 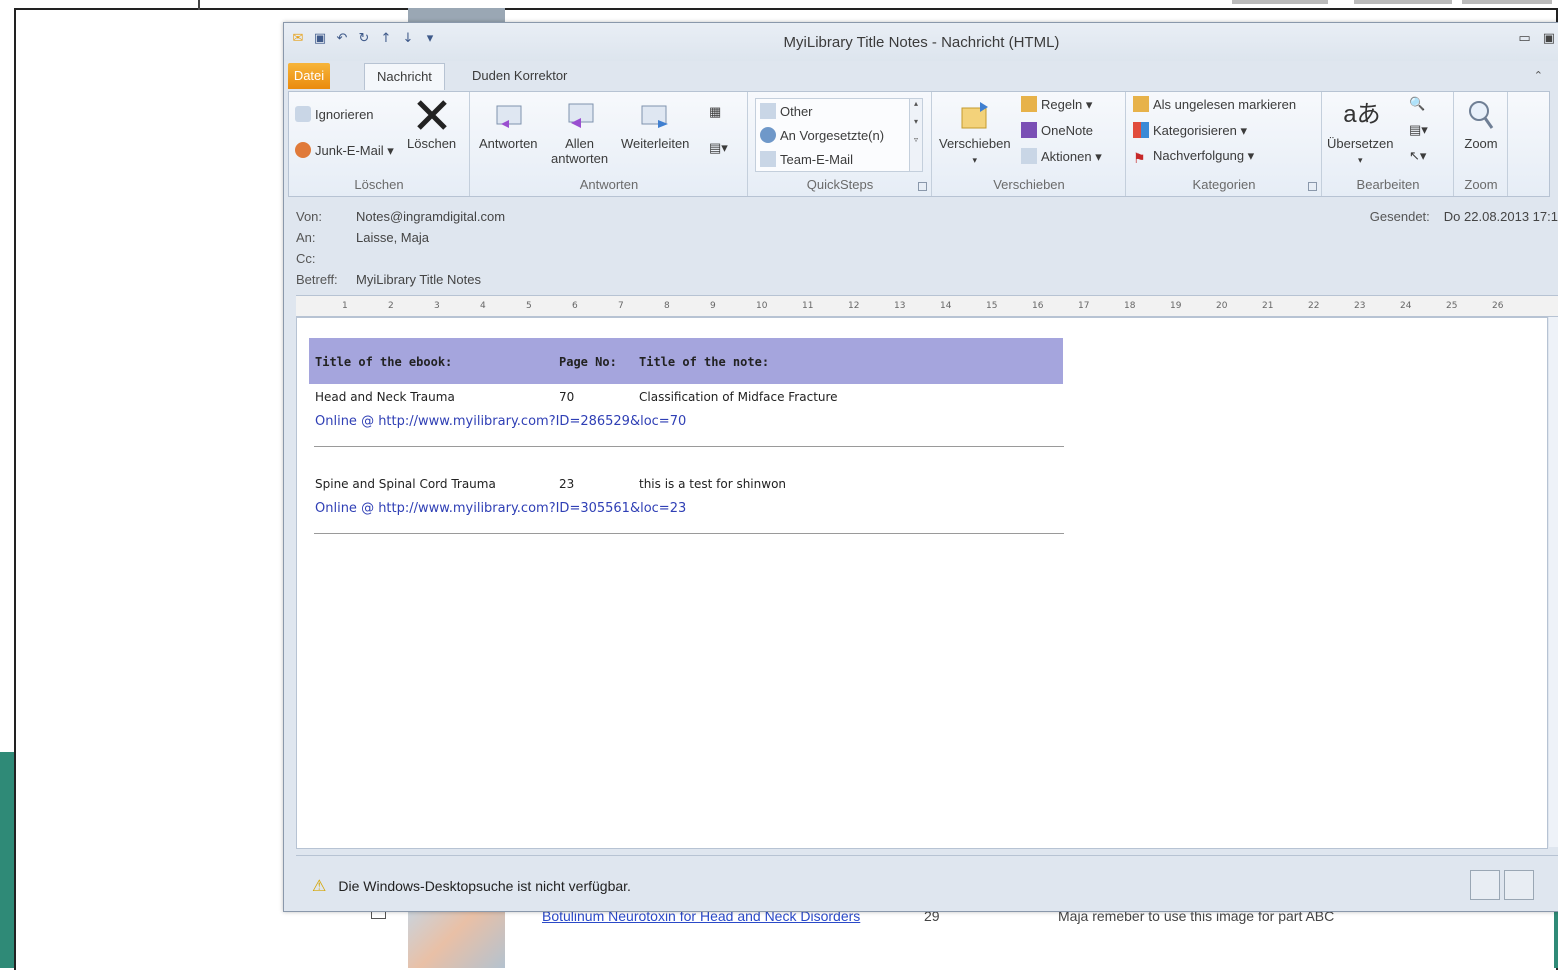 I want to click on quickstep-label: Other, so click(x=796, y=111).